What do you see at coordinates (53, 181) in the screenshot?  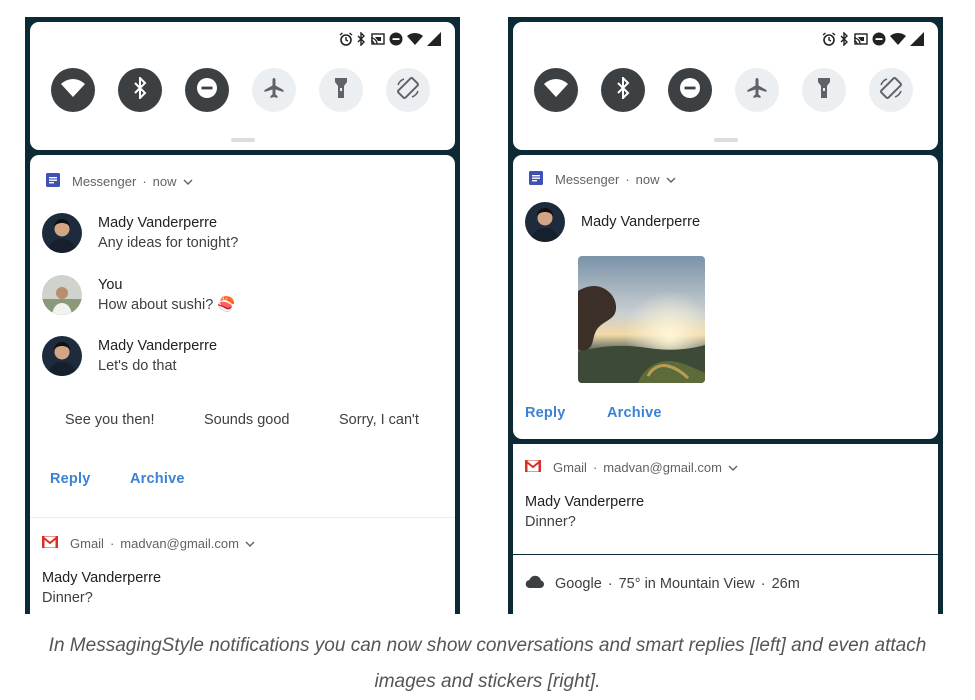 I see `messenger-app-icon` at bounding box center [53, 181].